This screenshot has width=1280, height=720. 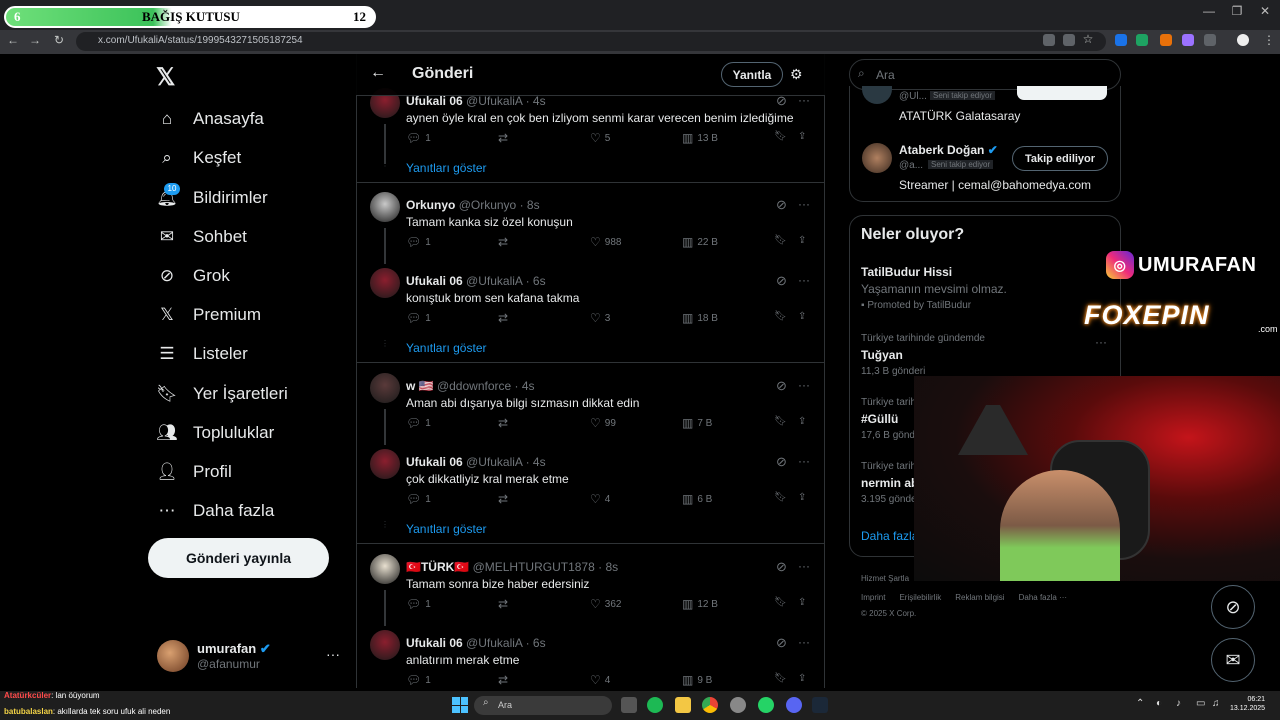 What do you see at coordinates (238, 558) in the screenshot?
I see `post-button: Gönderi yayınla` at bounding box center [238, 558].